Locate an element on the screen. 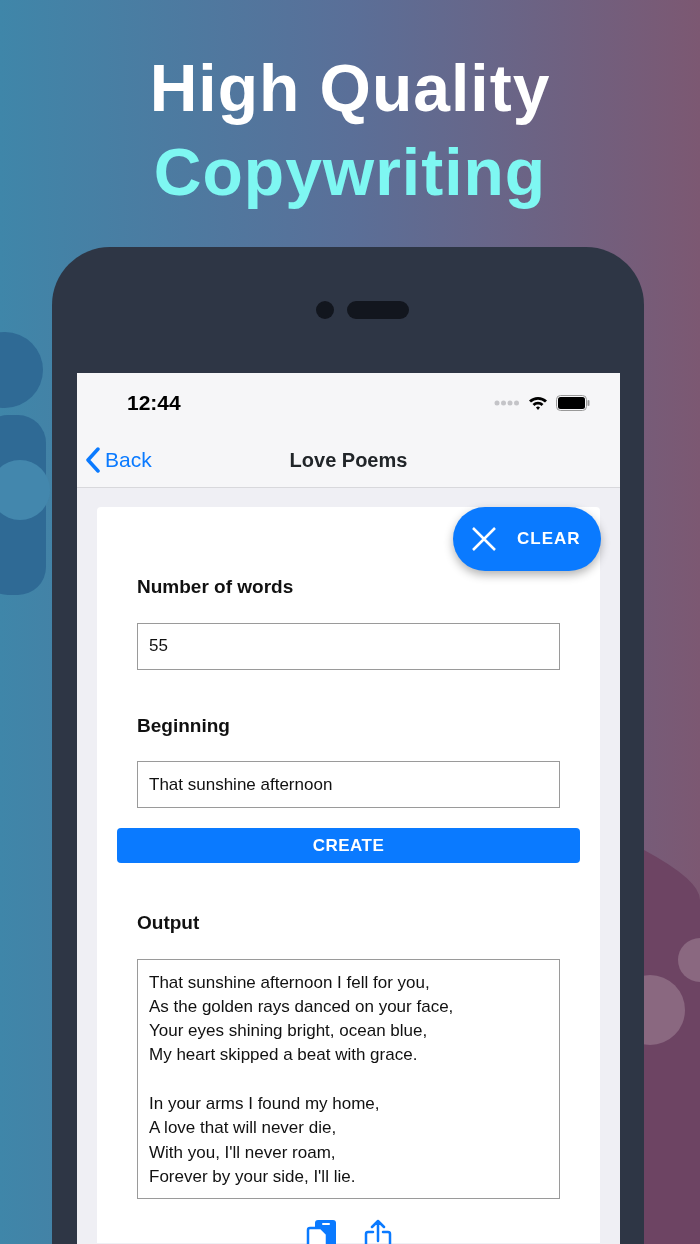  copy-icon is located at coordinates (321, 1231).